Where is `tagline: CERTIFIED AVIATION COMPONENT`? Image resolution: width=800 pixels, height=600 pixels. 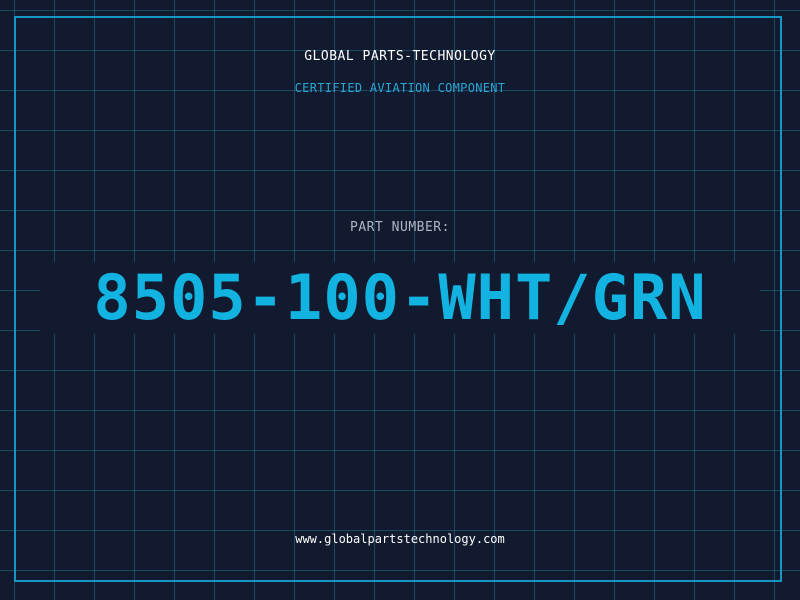 tagline: CERTIFIED AVIATION COMPONENT is located at coordinates (400, 88).